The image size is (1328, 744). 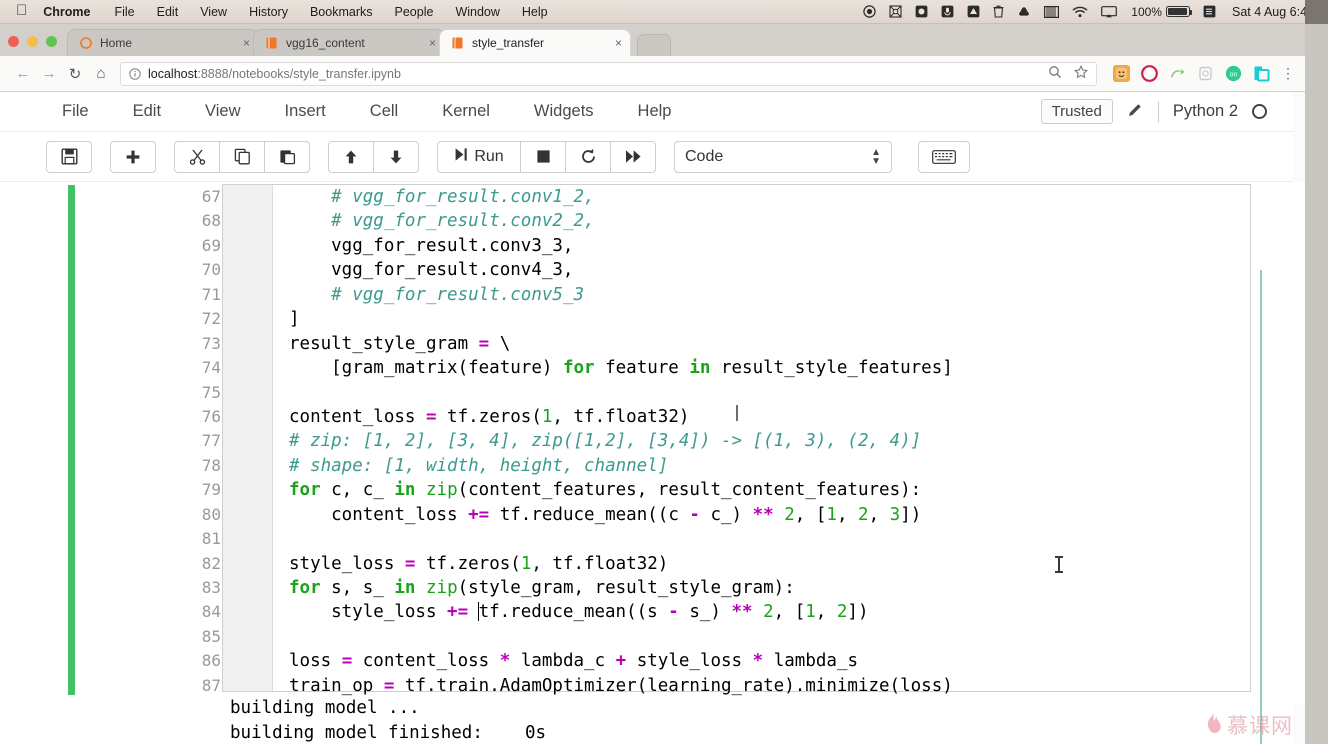 I want to click on run-cell-button: Run, so click(x=479, y=156).